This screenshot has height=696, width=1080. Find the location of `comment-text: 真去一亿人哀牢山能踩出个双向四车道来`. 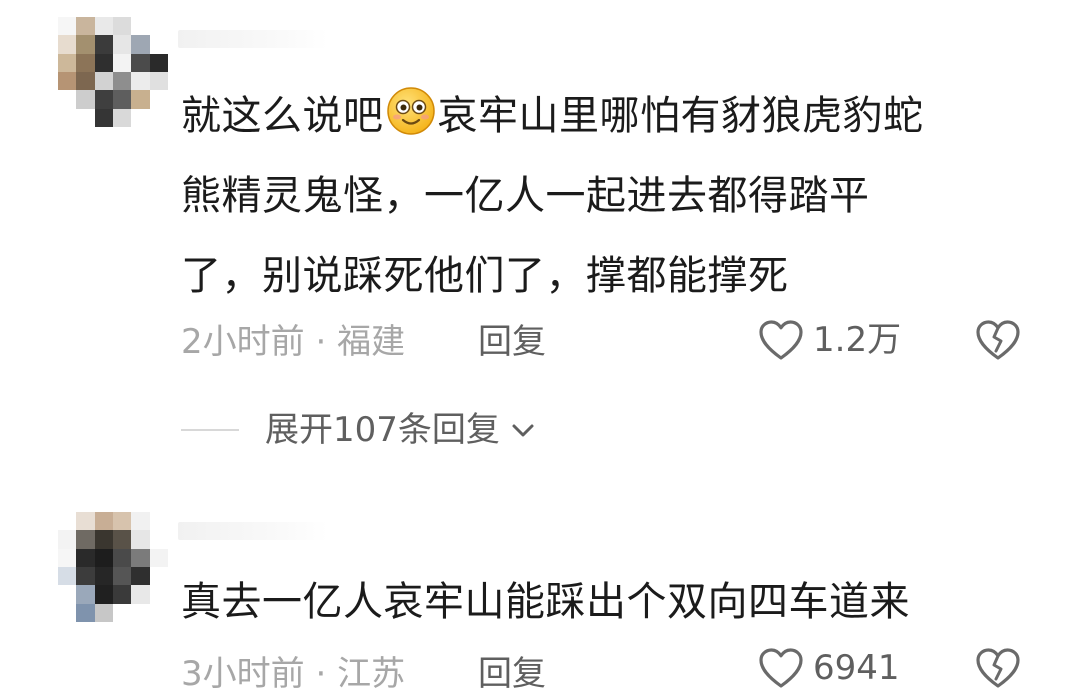

comment-text: 真去一亿人哀牢山能踩出个双向四车道来 is located at coordinates (611, 602).